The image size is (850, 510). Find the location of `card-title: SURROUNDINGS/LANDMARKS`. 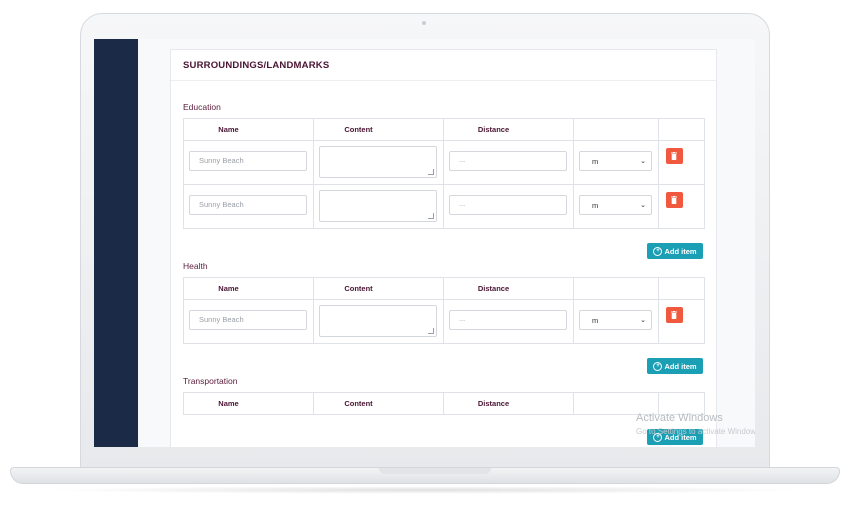

card-title: SURROUNDINGS/LANDMARKS is located at coordinates (256, 65).